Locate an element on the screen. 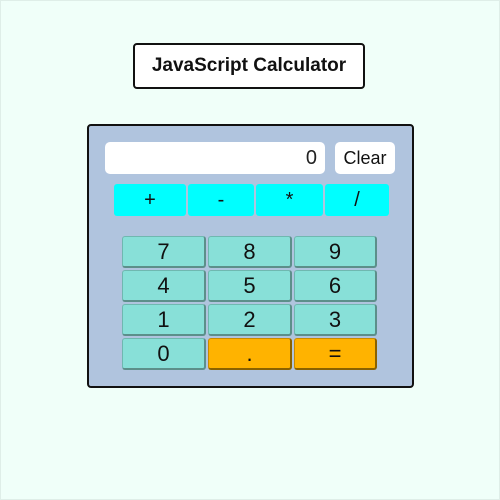  key-0-button: 0 is located at coordinates (164, 354).